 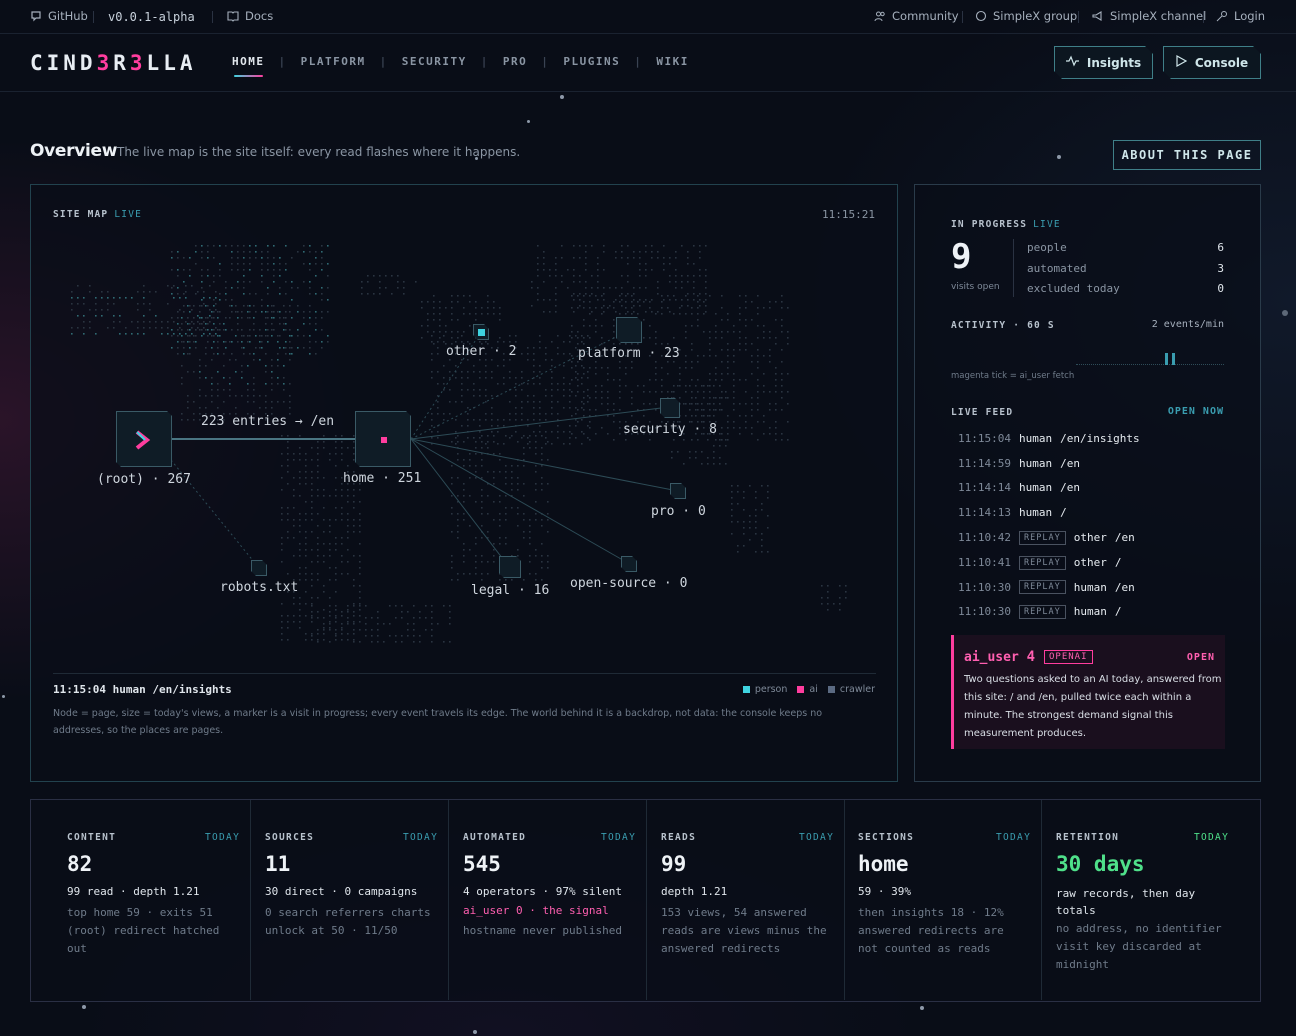 I want to click on ai-provider-badge: OPENAI, so click(x=1068, y=657).